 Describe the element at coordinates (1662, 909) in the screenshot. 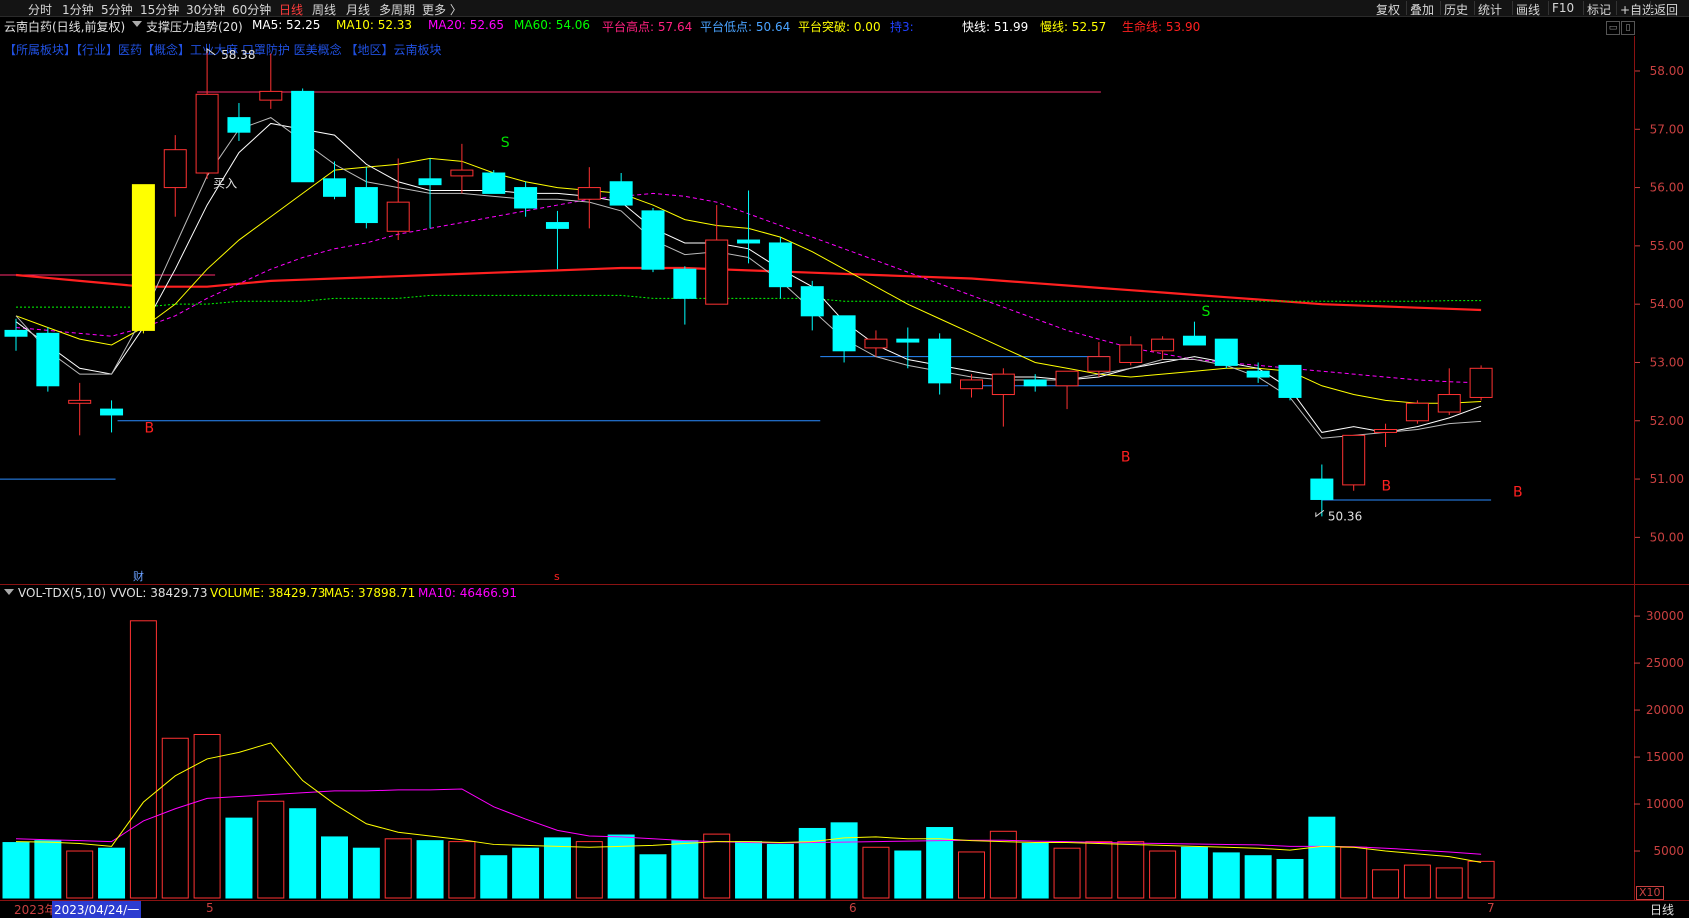

I see `period-tab-daily: 日线` at that location.